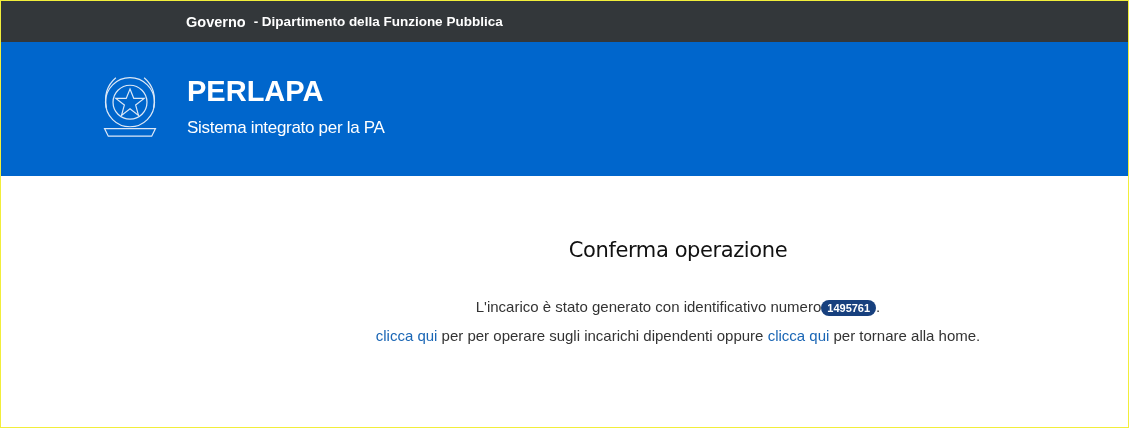  What do you see at coordinates (216, 21) in the screenshot?
I see `organization-name: Governo` at bounding box center [216, 21].